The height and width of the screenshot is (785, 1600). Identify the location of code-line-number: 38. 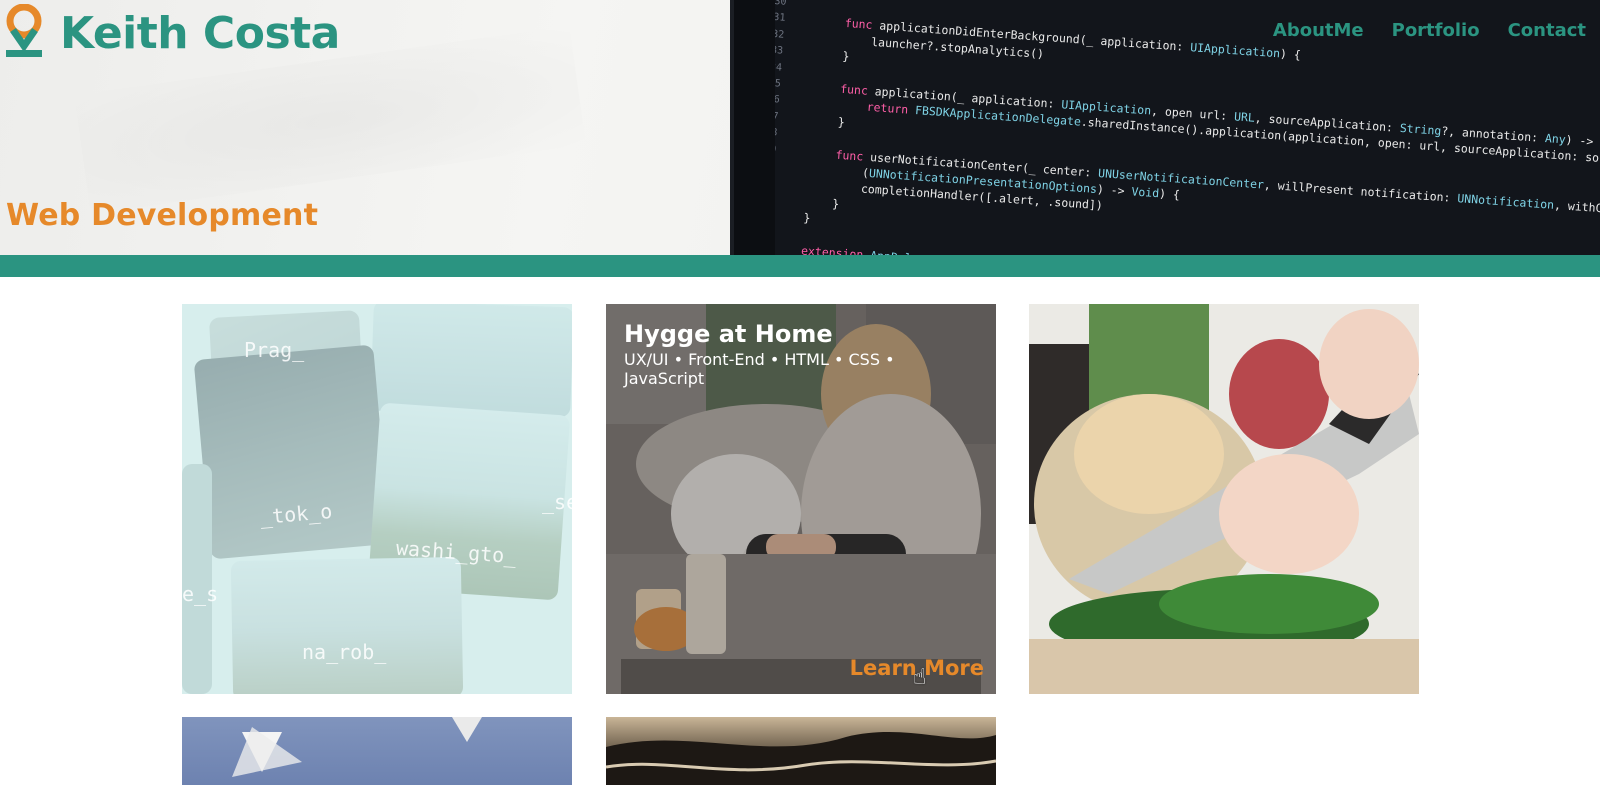
(776, 132).